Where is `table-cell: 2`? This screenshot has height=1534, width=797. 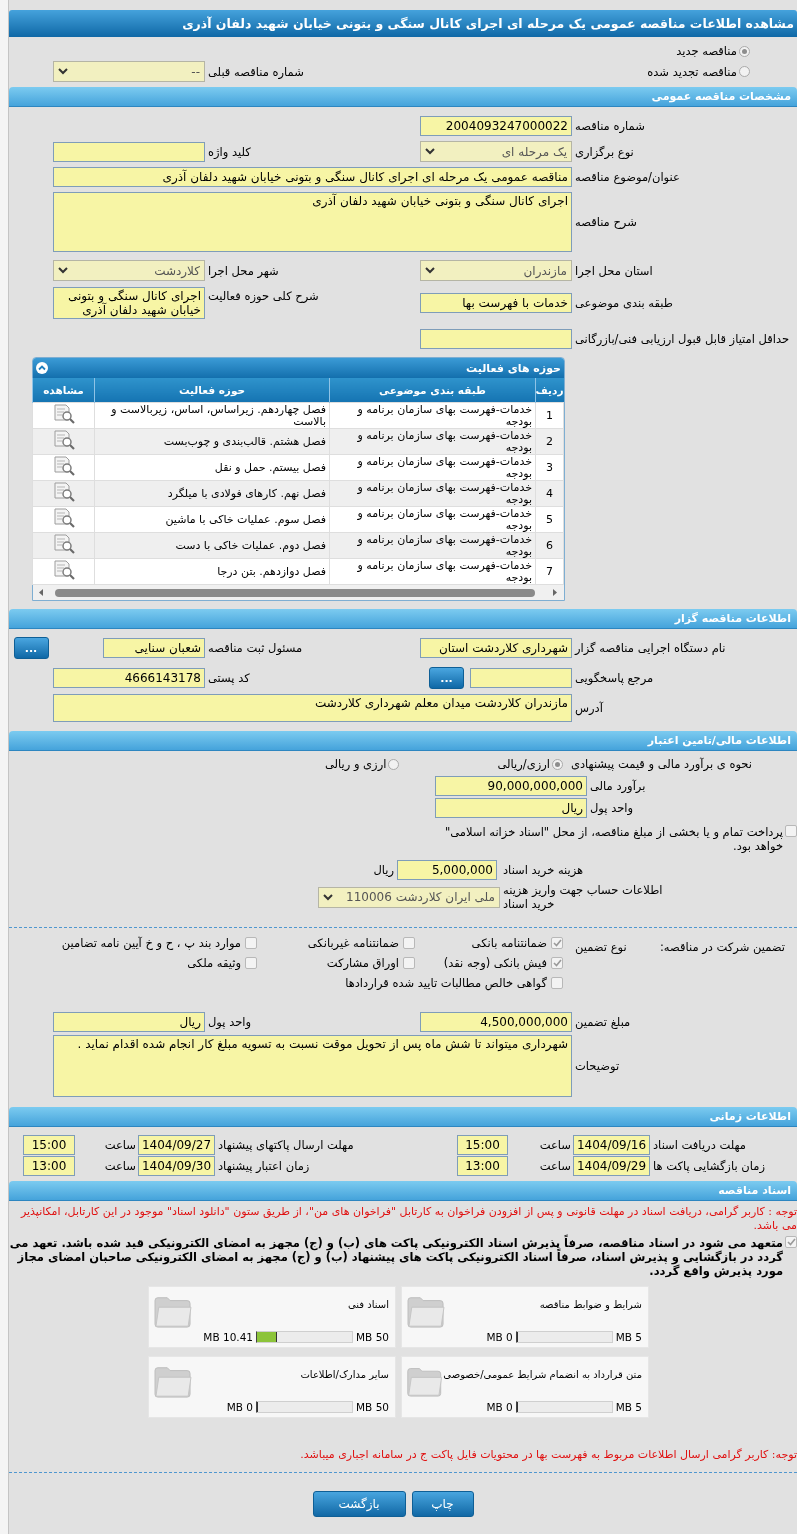
table-cell: 2 is located at coordinates (549, 441).